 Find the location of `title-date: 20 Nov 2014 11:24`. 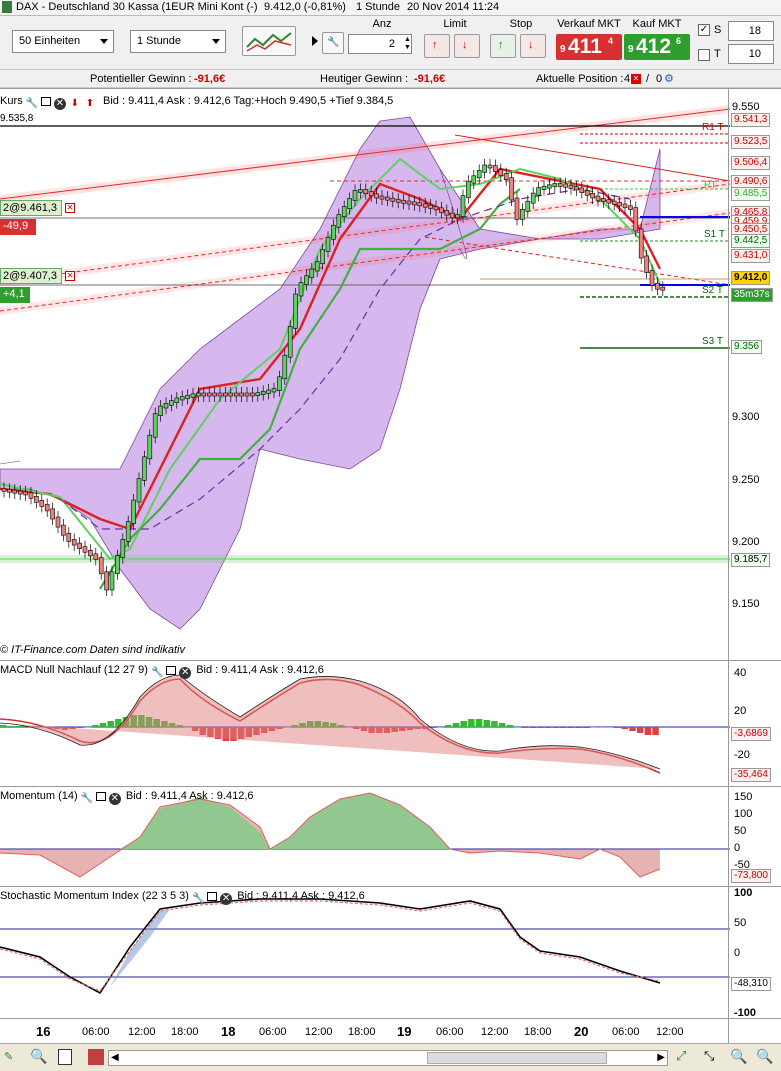

title-date: 20 Nov 2014 11:24 is located at coordinates (453, 7).